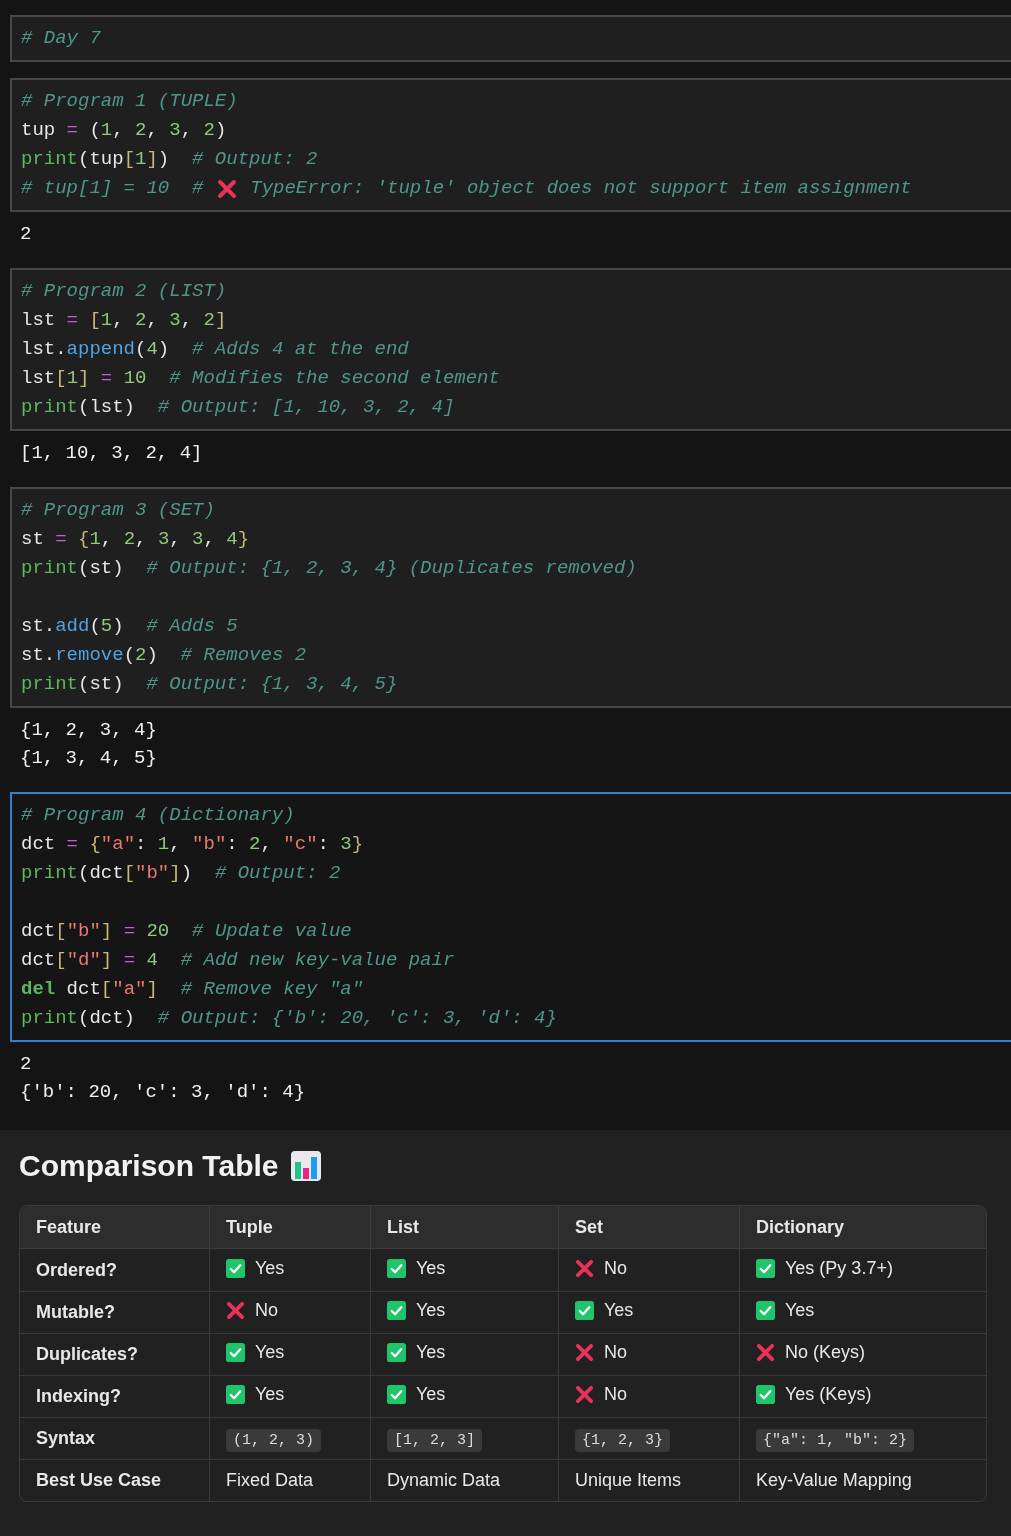 The width and height of the screenshot is (1011, 1536). Describe the element at coordinates (124, 291) in the screenshot. I see `code-line: # Program 2 (LIST)` at that location.